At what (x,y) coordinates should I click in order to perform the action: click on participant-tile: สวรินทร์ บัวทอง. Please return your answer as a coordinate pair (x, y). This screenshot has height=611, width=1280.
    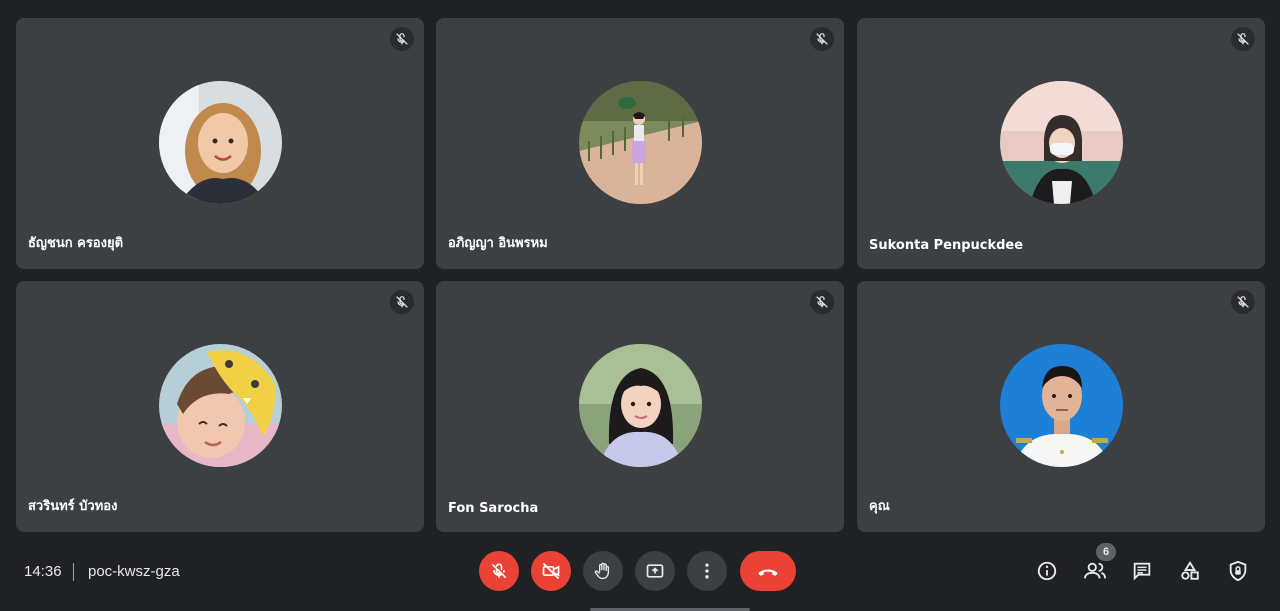
    Looking at the image, I should click on (220, 406).